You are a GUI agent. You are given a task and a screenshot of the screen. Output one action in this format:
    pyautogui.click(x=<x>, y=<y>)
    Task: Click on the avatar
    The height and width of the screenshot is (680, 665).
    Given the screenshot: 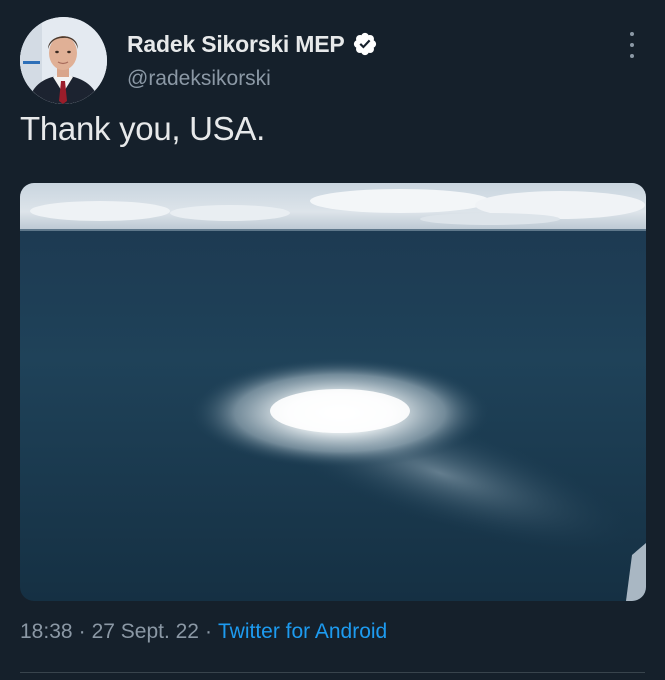 What is the action you would take?
    pyautogui.click(x=63, y=60)
    